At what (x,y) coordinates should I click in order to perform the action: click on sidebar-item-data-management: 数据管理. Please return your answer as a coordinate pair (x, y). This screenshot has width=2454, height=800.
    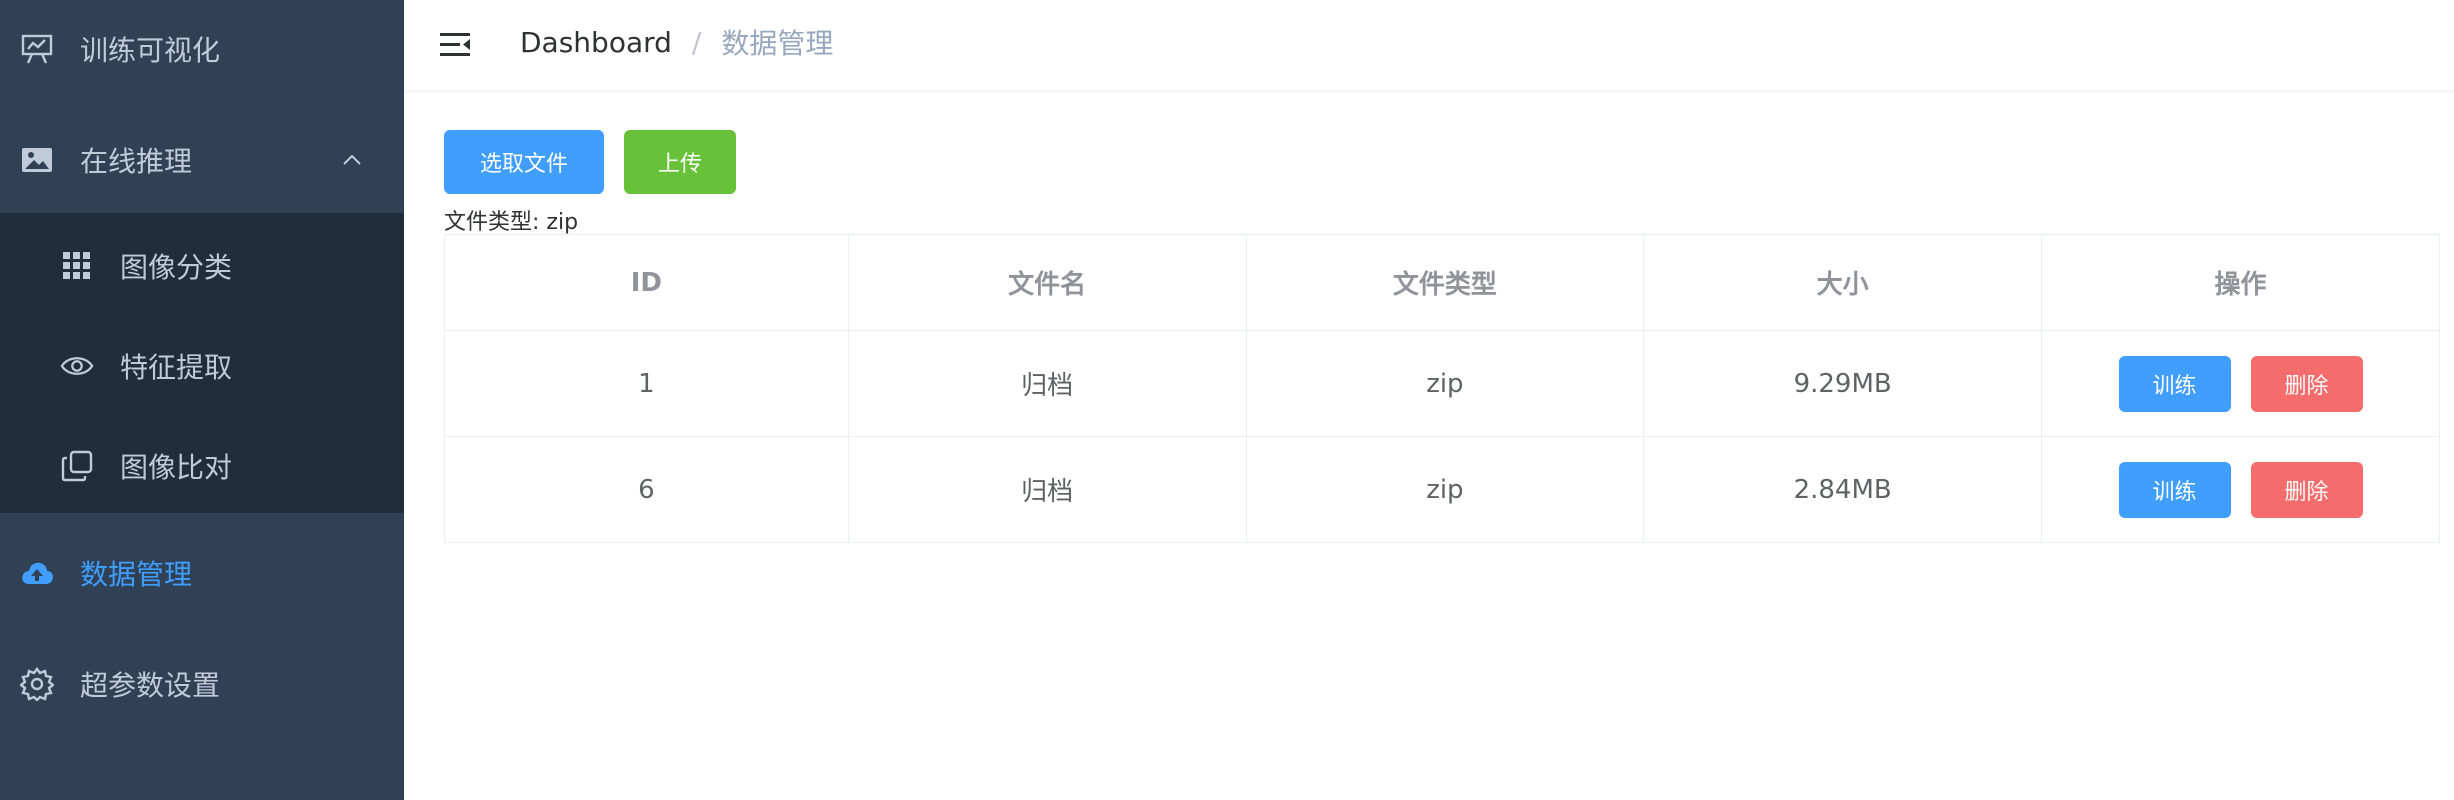
    Looking at the image, I should click on (202, 573).